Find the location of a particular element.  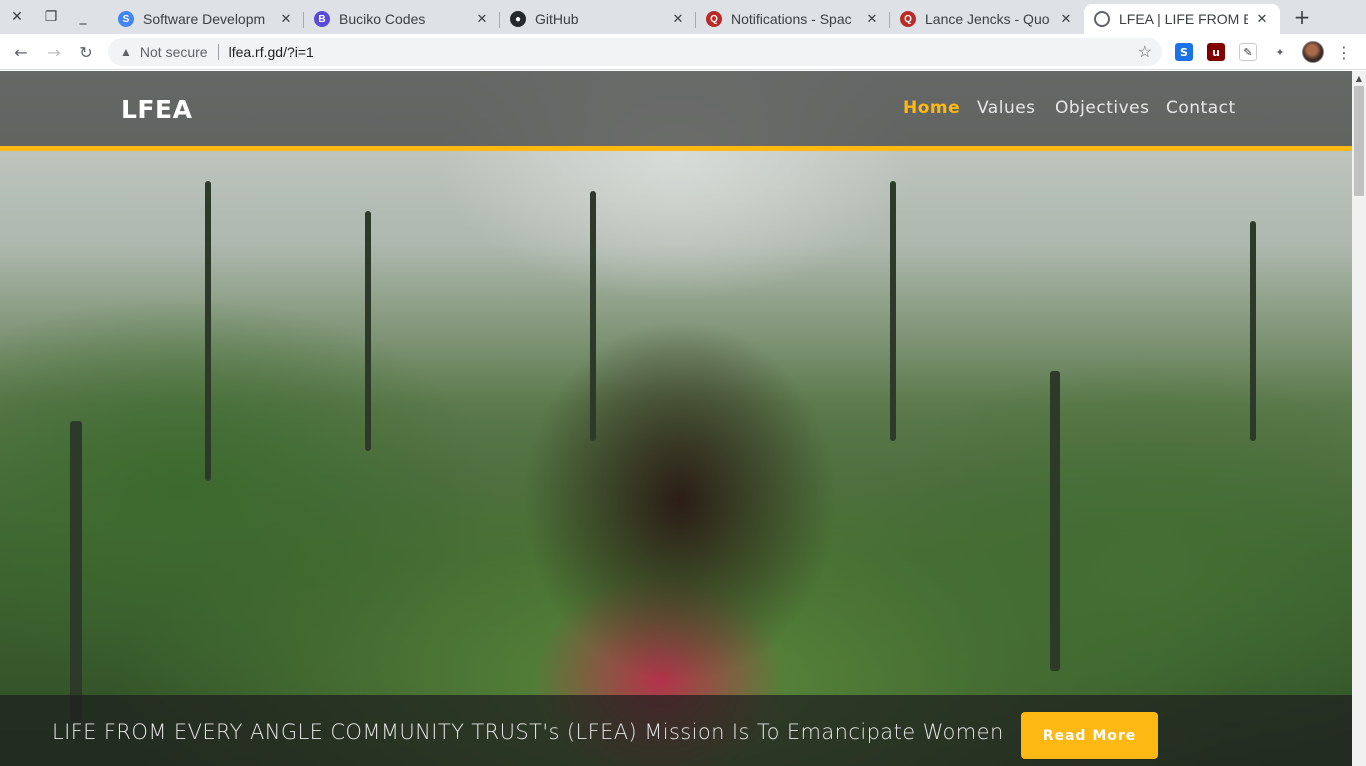

url-text: lfea.rf.gd/?i=1 is located at coordinates (271, 52).